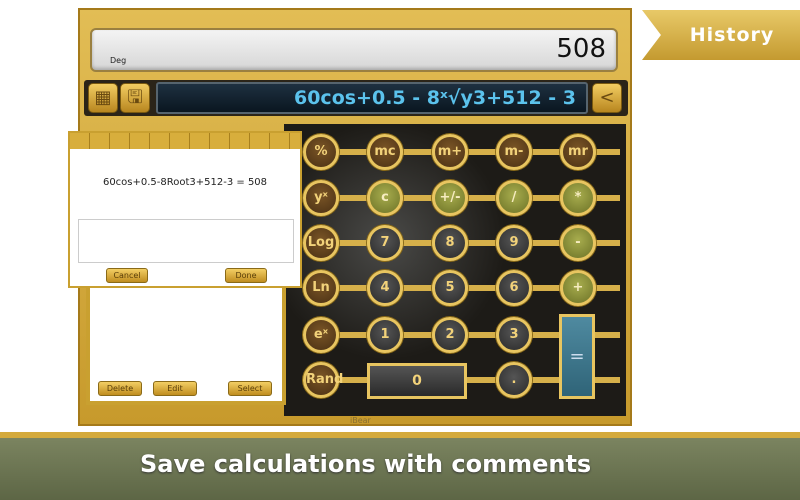 Image resolution: width=800 pixels, height=500 pixels. What do you see at coordinates (385, 243) in the screenshot?
I see `key: 7` at bounding box center [385, 243].